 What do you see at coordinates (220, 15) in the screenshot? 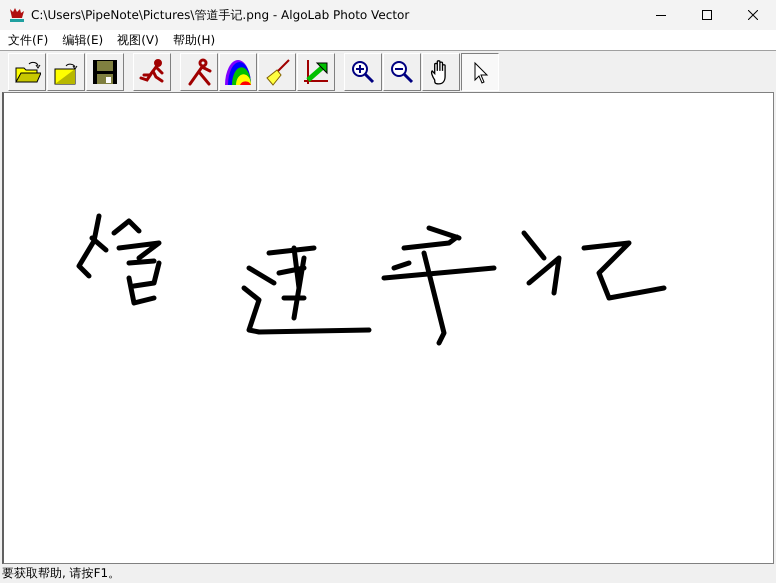
I see `window-title: C:\Users\PipeNote\Pictures\管道手记.png - AlgoLab Photo Vector` at bounding box center [220, 15].